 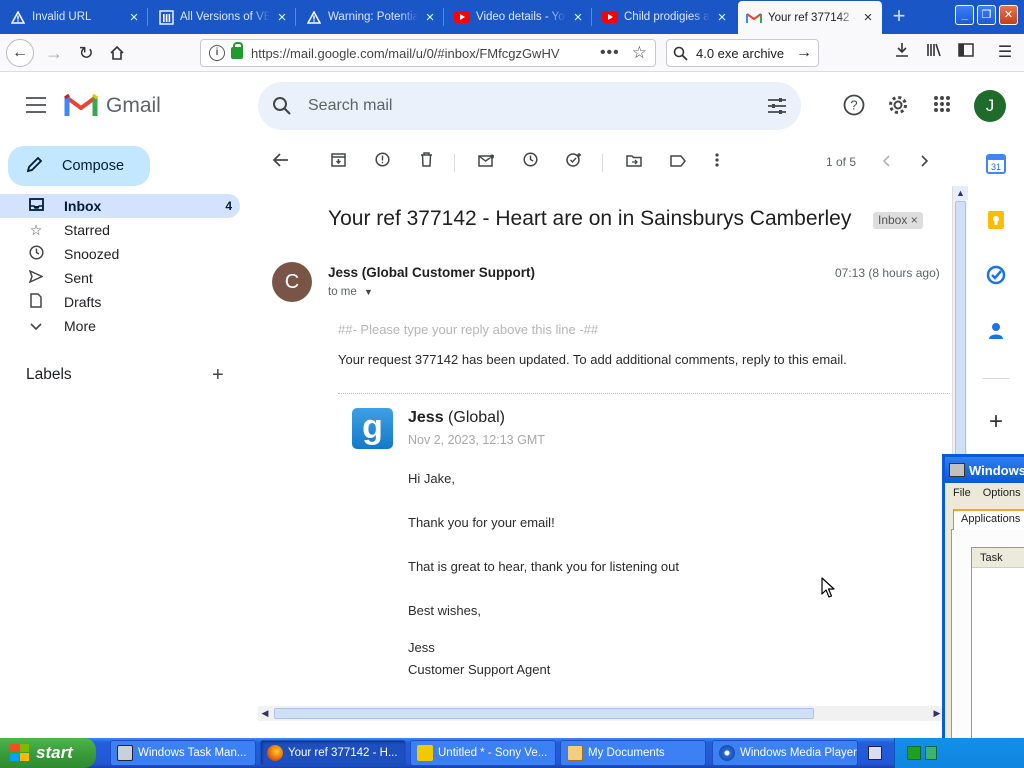 What do you see at coordinates (785, 753) in the screenshot?
I see `taskbar-media-player: Windows Media Player` at bounding box center [785, 753].